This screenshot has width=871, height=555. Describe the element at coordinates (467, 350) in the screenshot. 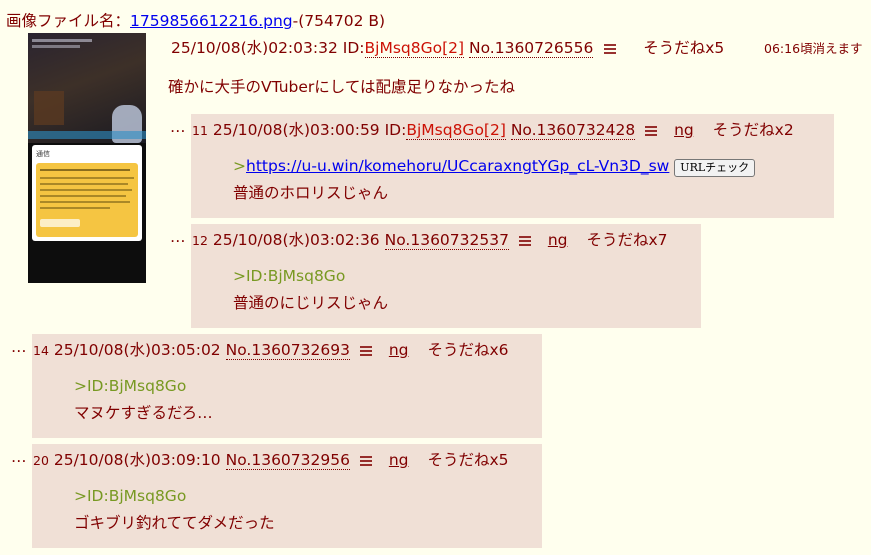

I see `reply-soudane: そうだねx6` at that location.